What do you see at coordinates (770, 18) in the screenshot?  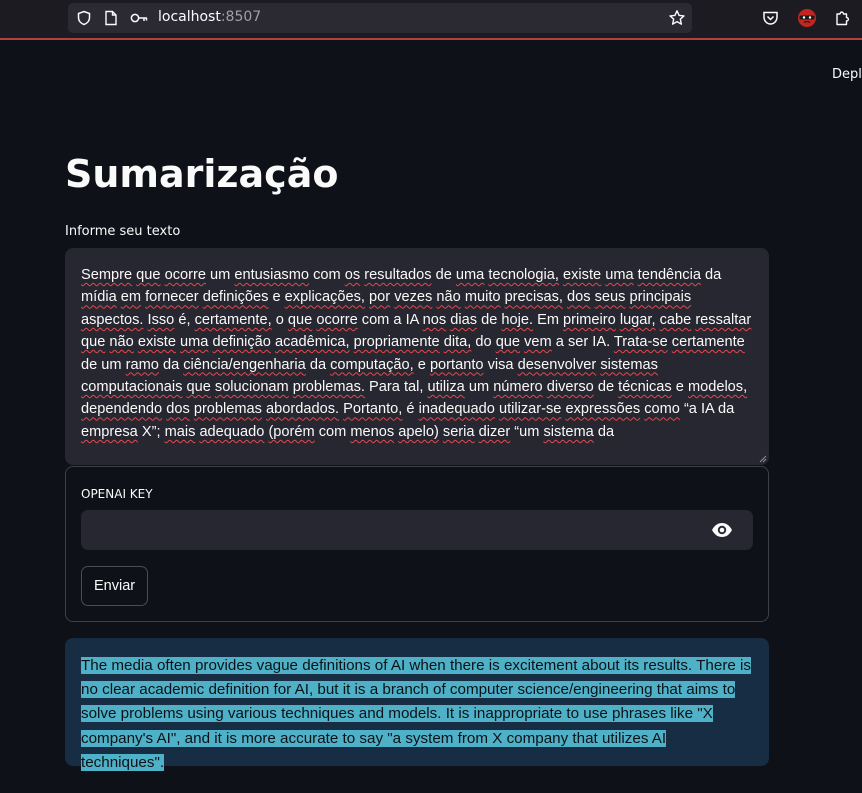 I see `pocket-icon` at bounding box center [770, 18].